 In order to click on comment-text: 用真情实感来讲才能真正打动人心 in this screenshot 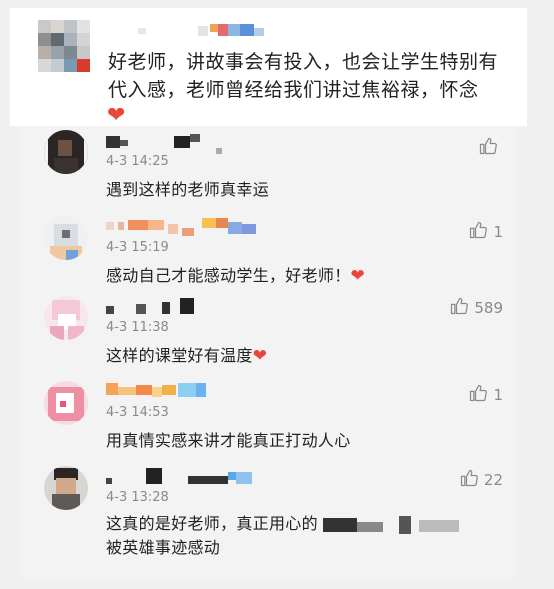, I will do `click(228, 440)`.